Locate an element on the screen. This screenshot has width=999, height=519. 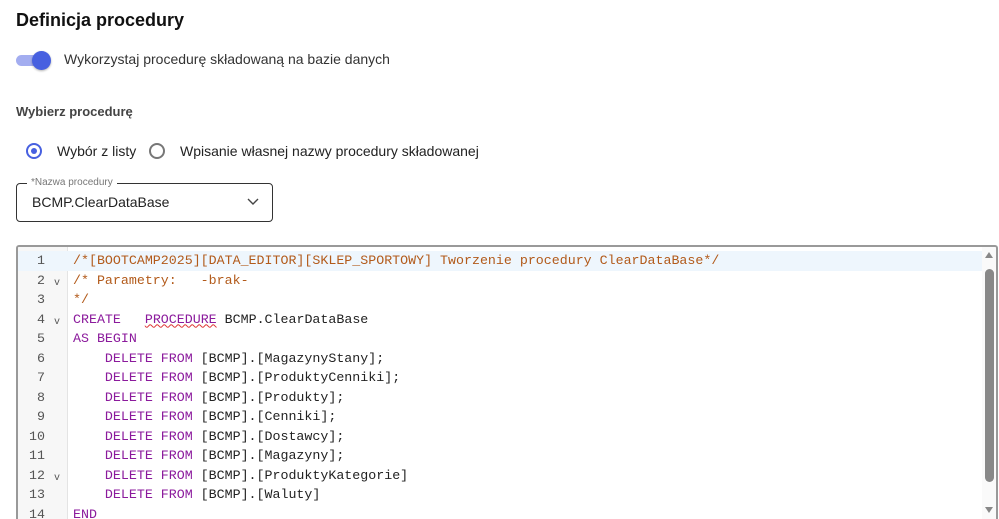
line-number: 2 is located at coordinates (41, 280).